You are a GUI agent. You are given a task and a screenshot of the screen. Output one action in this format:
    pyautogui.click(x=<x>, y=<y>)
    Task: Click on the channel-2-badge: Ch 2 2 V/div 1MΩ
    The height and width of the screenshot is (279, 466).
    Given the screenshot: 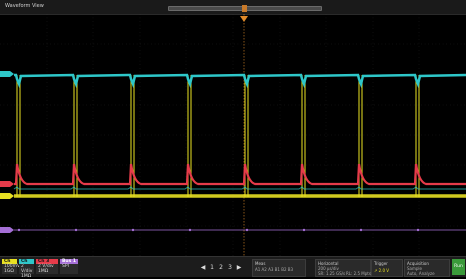 What is the action you would take?
    pyautogui.click(x=26, y=269)
    